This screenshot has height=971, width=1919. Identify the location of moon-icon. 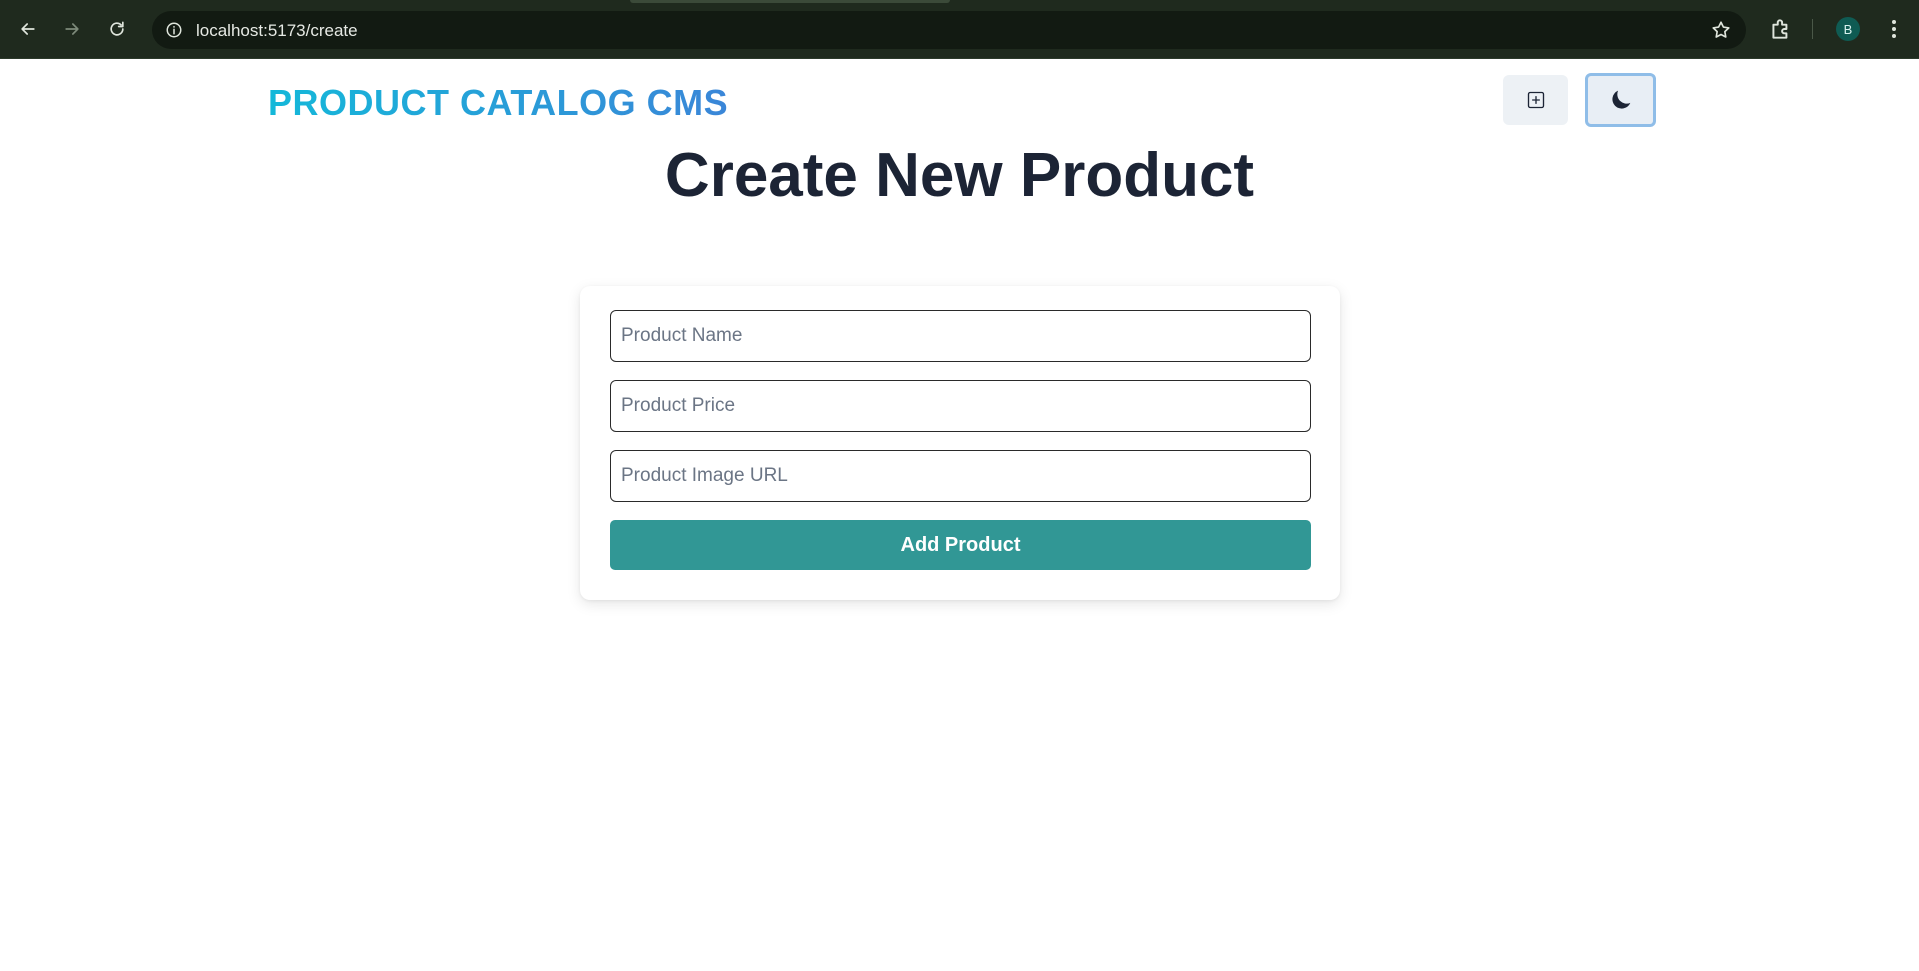
(1620, 99).